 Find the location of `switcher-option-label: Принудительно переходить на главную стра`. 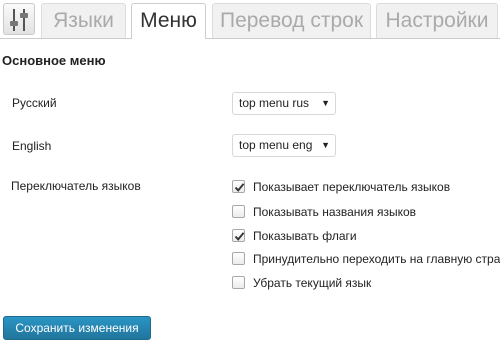

switcher-option-label: Принудительно переходить на главную стра is located at coordinates (376, 259).